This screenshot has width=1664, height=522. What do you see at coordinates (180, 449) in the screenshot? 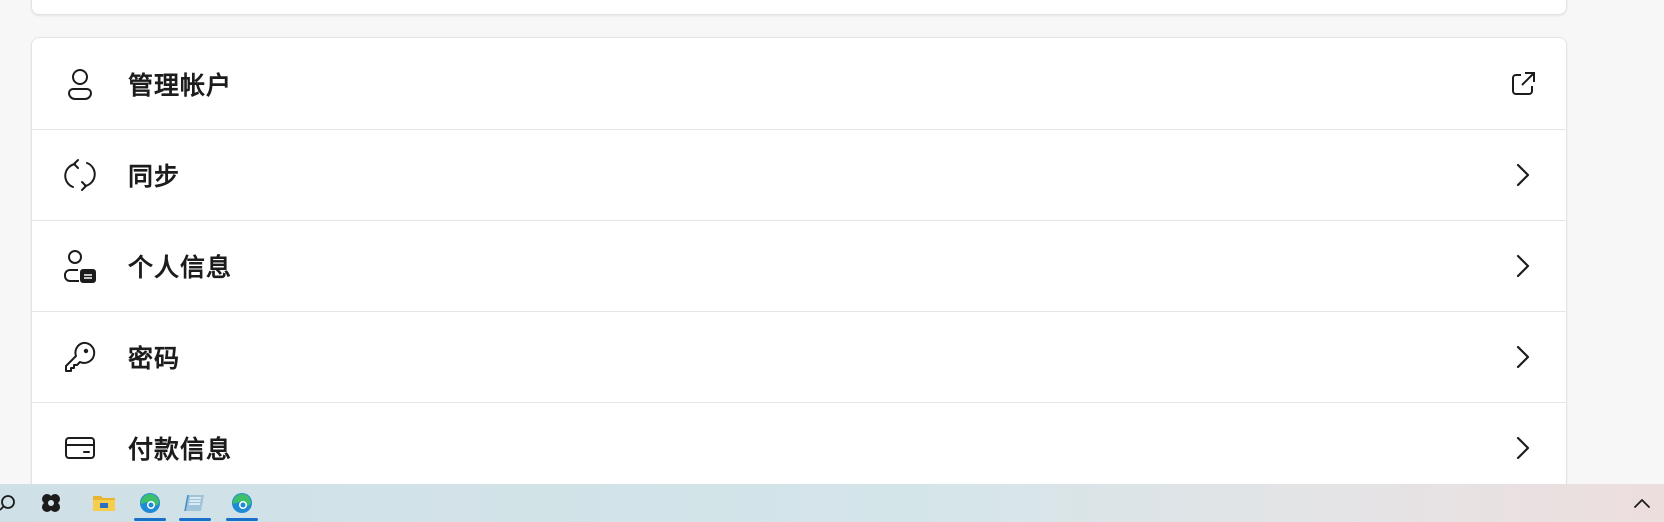
I see `payment-info-label: 付款信息` at bounding box center [180, 449].